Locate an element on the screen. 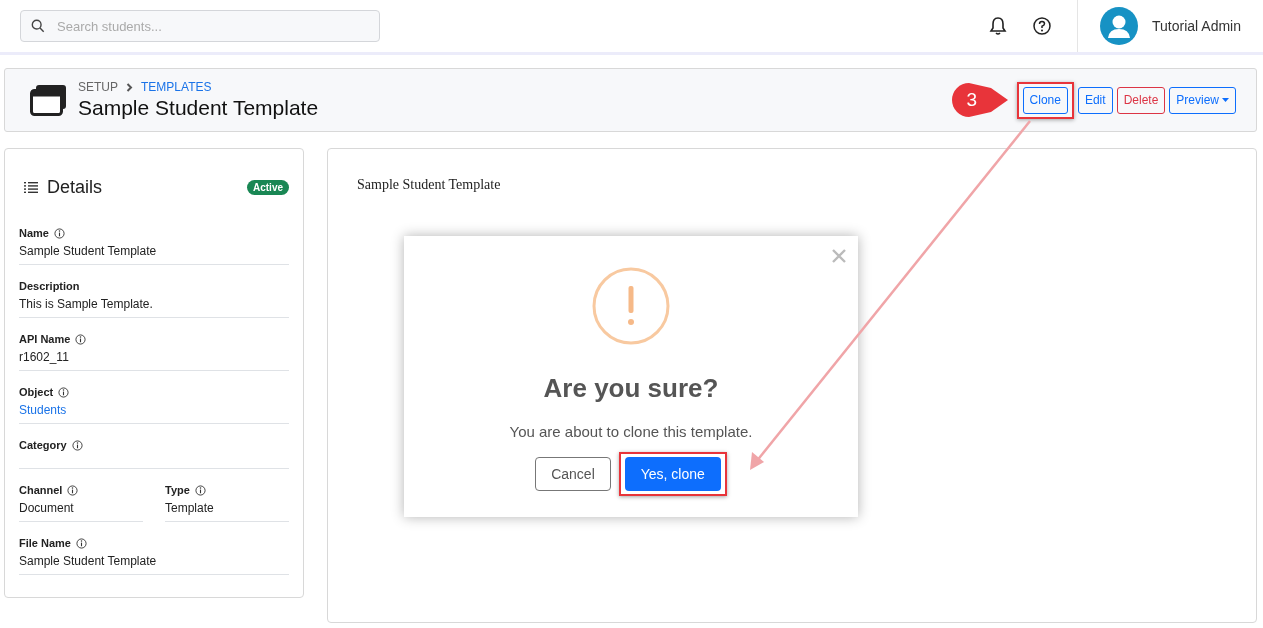  cancel-button: Cancel is located at coordinates (573, 474).